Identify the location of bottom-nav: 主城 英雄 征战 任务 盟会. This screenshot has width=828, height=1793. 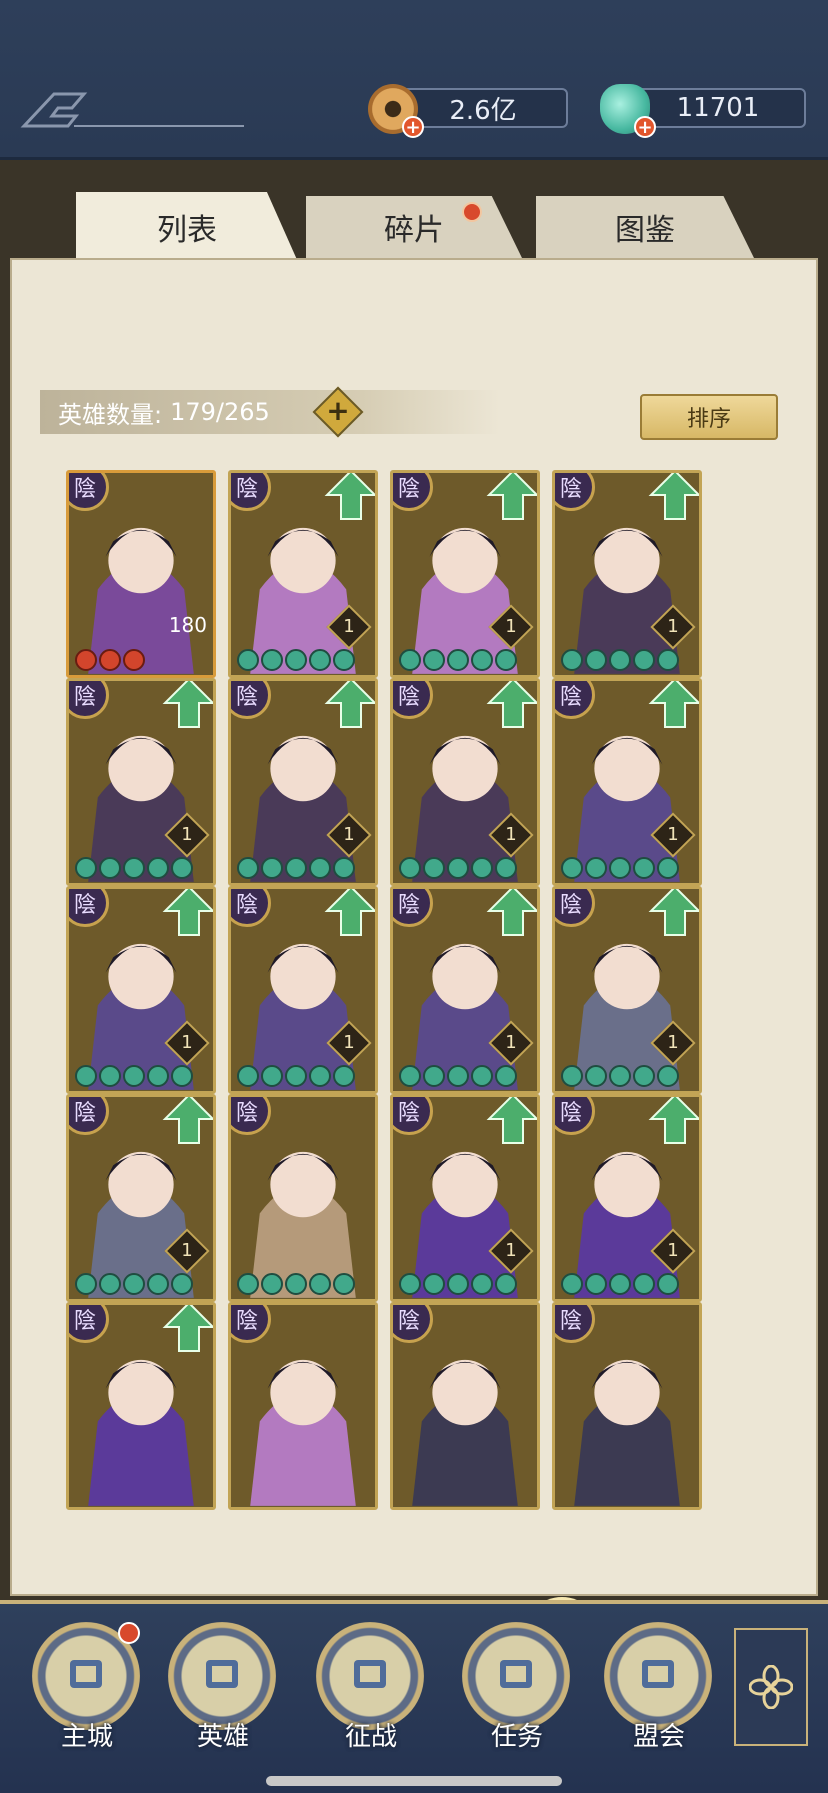
(414, 1696).